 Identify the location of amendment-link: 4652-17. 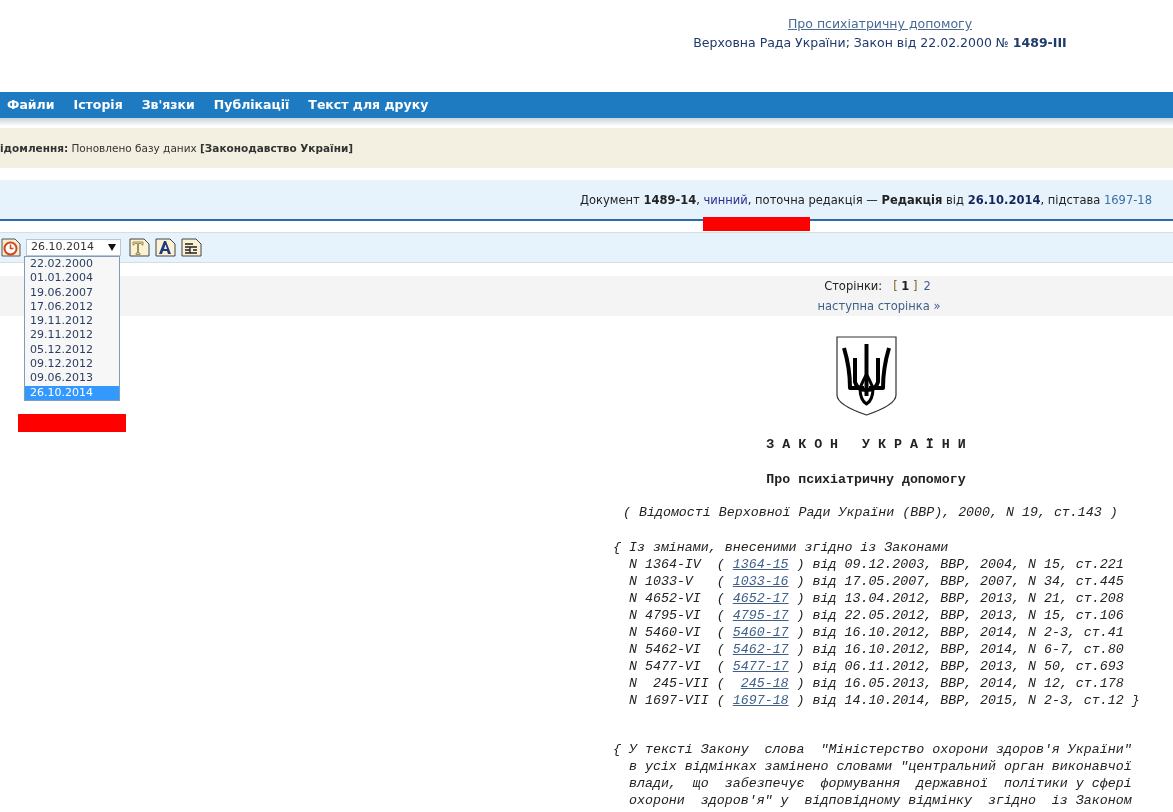
(760, 598).